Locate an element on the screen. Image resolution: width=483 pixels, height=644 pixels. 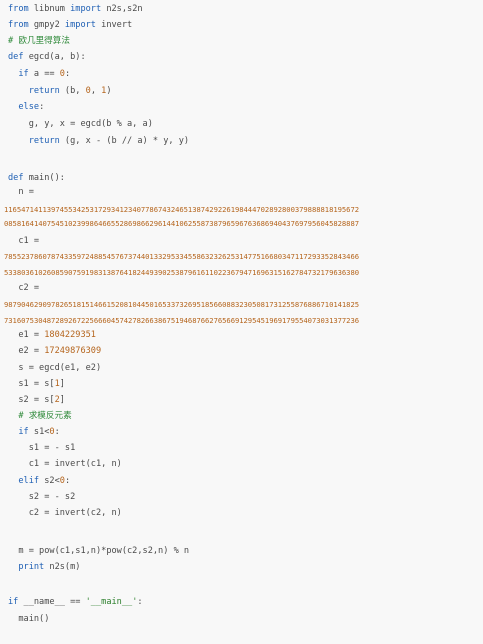
code-line: c2 = is located at coordinates (23, 288).